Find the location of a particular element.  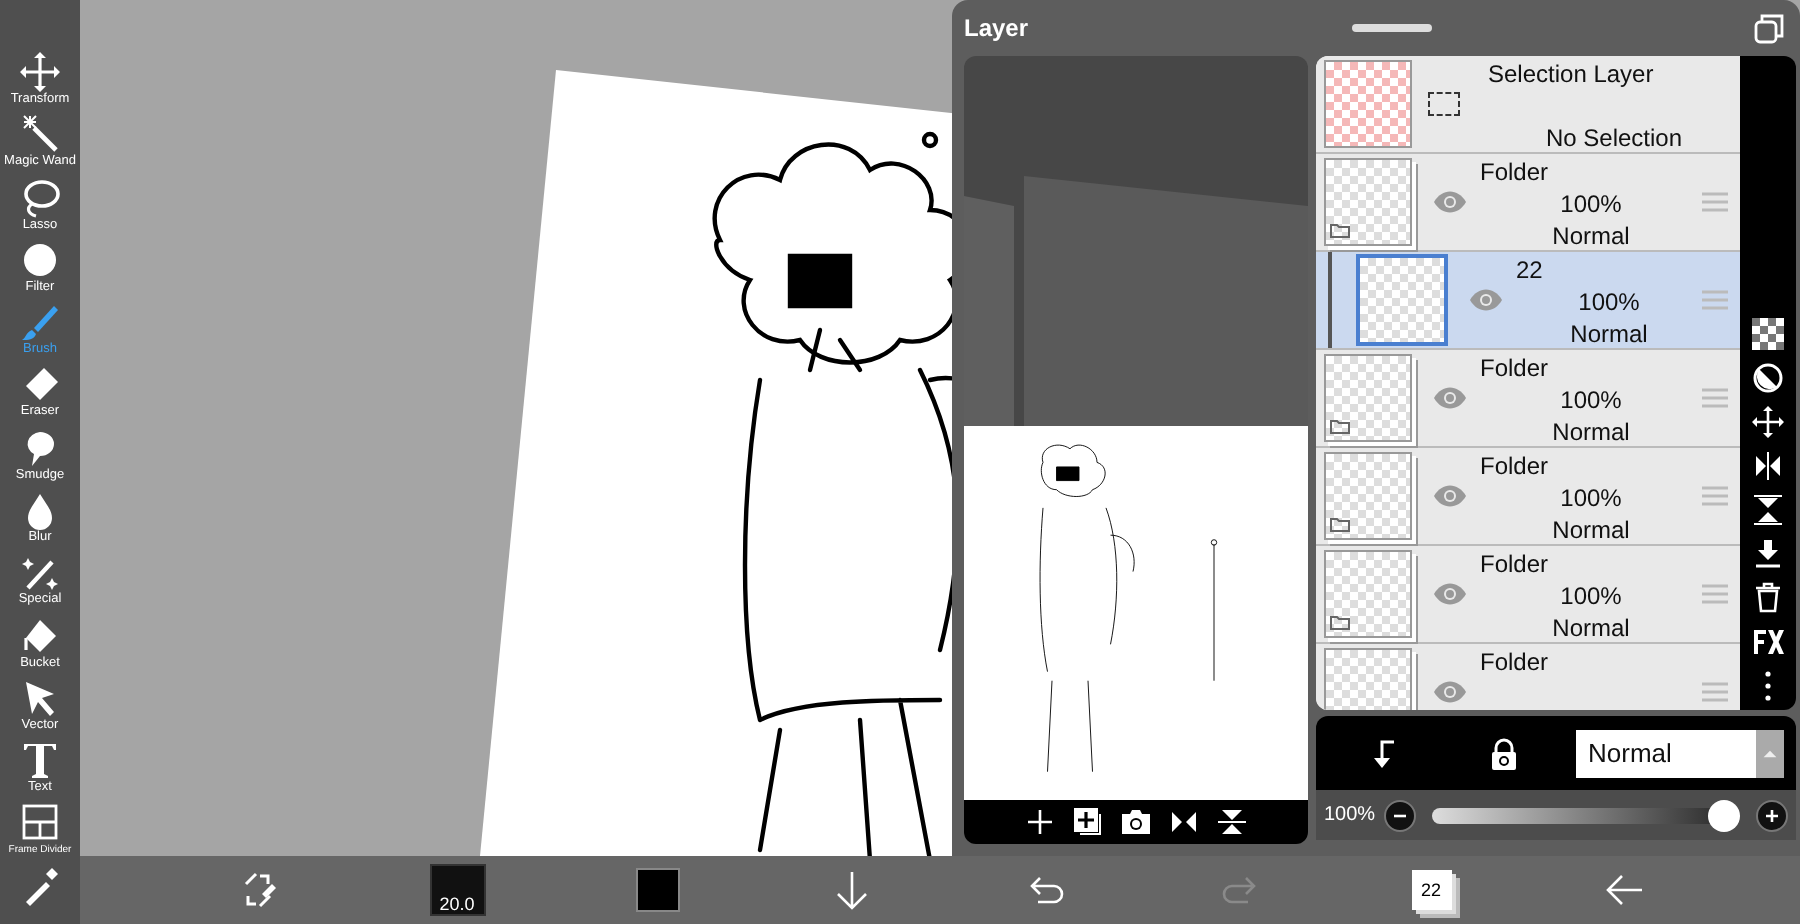

windows-icon is located at coordinates (1769, 28).